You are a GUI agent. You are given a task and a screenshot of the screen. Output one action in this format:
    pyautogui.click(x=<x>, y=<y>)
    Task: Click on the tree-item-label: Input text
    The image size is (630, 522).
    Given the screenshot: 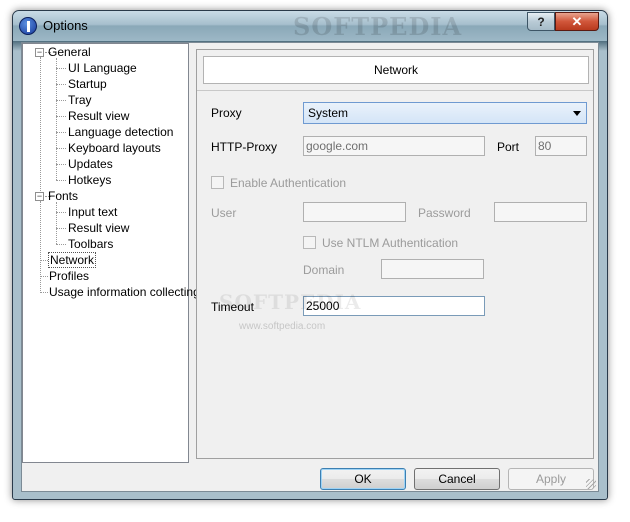 What is the action you would take?
    pyautogui.click(x=93, y=212)
    